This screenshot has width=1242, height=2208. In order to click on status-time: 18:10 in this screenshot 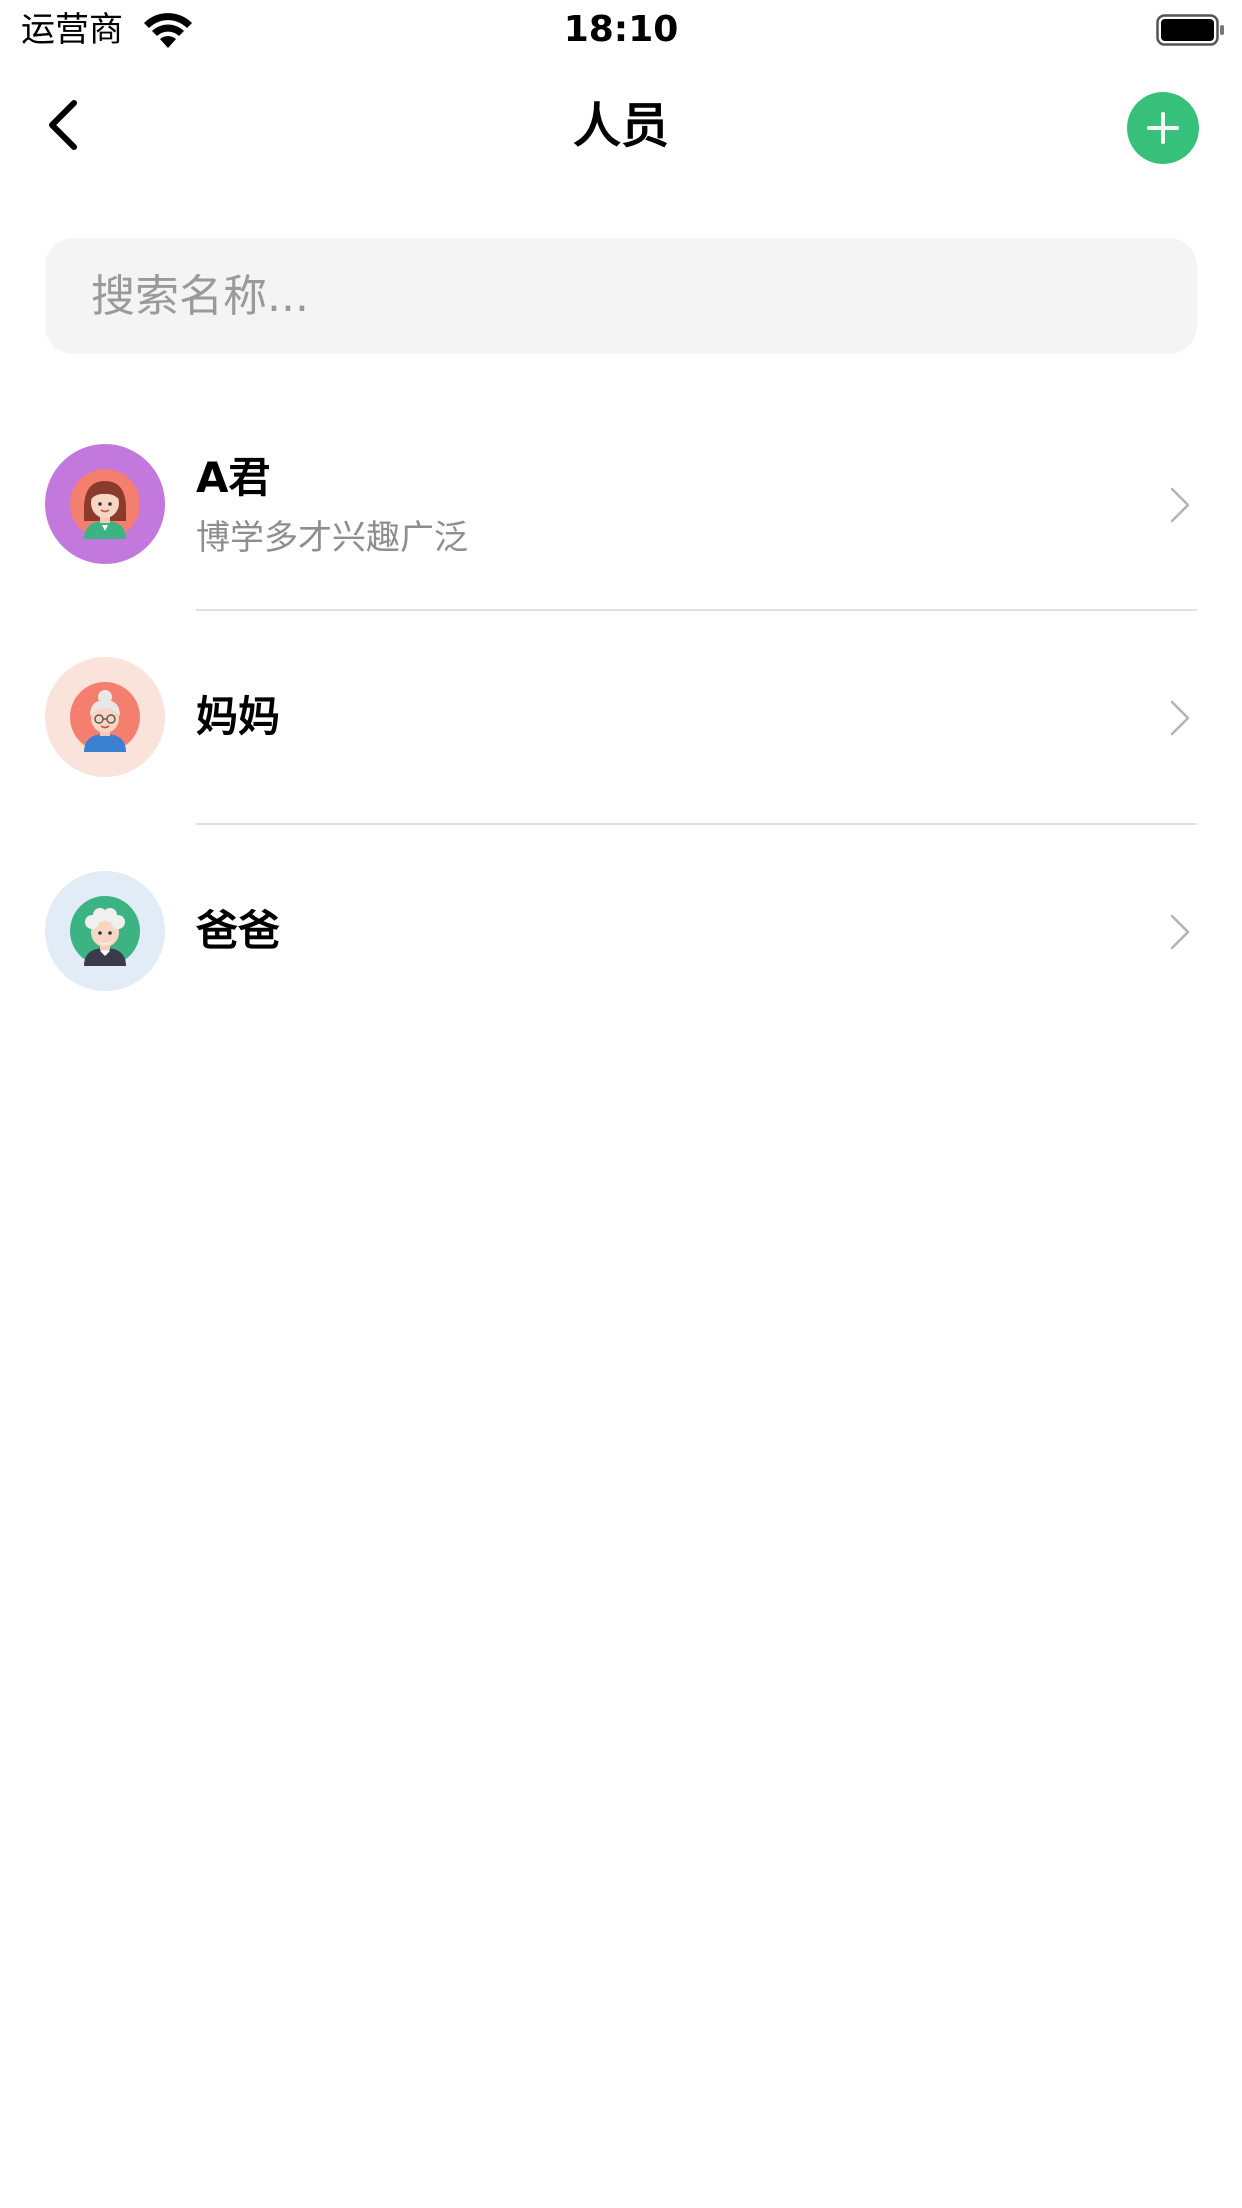, I will do `click(621, 29)`.